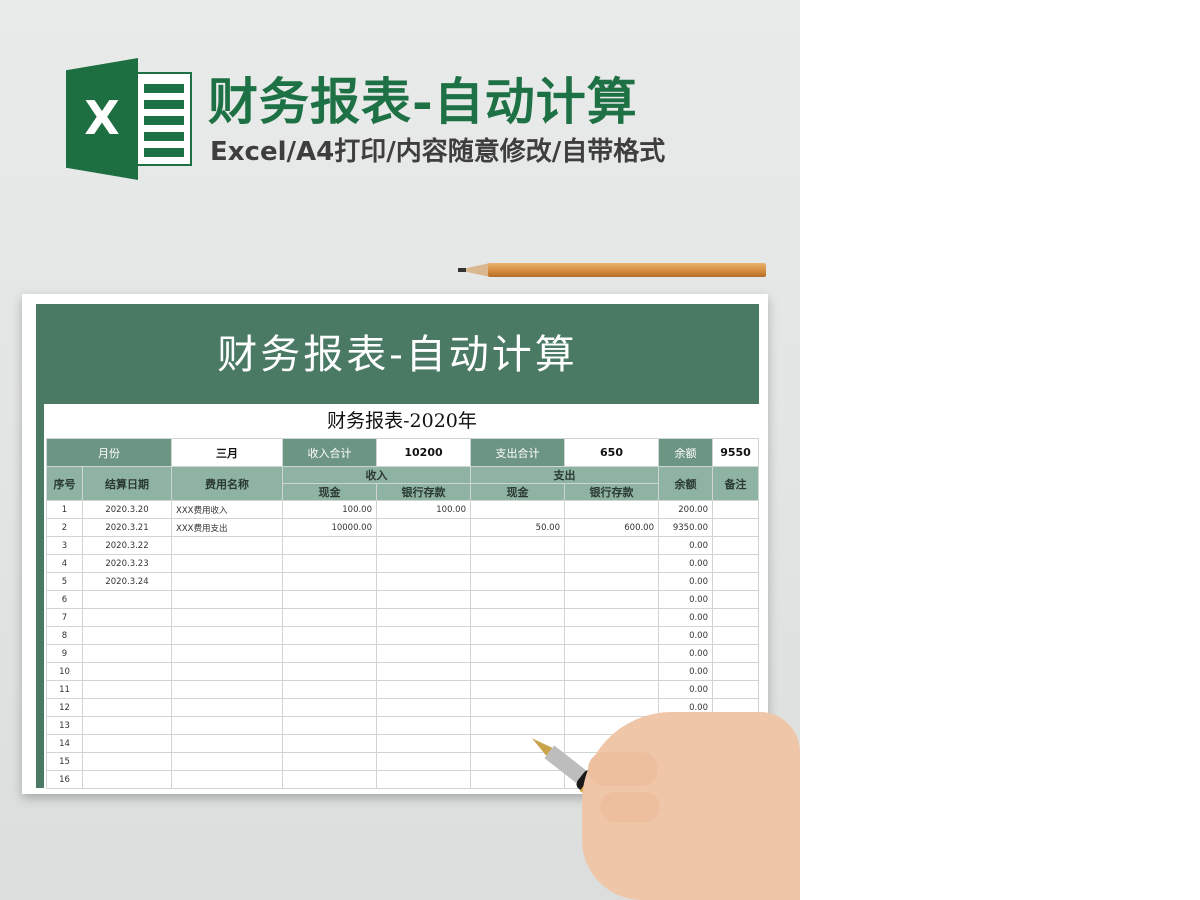  What do you see at coordinates (685, 509) in the screenshot?
I see `cell-balance: 200.00` at bounding box center [685, 509].